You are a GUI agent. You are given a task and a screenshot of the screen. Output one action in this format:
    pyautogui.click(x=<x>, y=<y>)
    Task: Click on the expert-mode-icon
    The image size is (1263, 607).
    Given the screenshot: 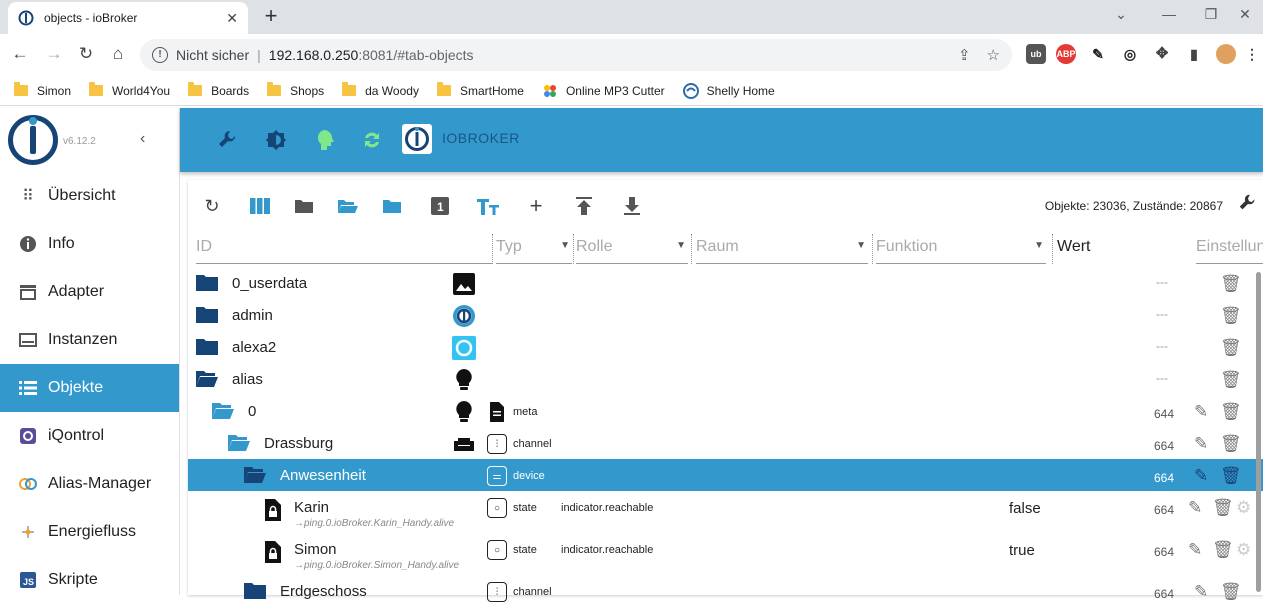 What is the action you would take?
    pyautogui.click(x=324, y=140)
    